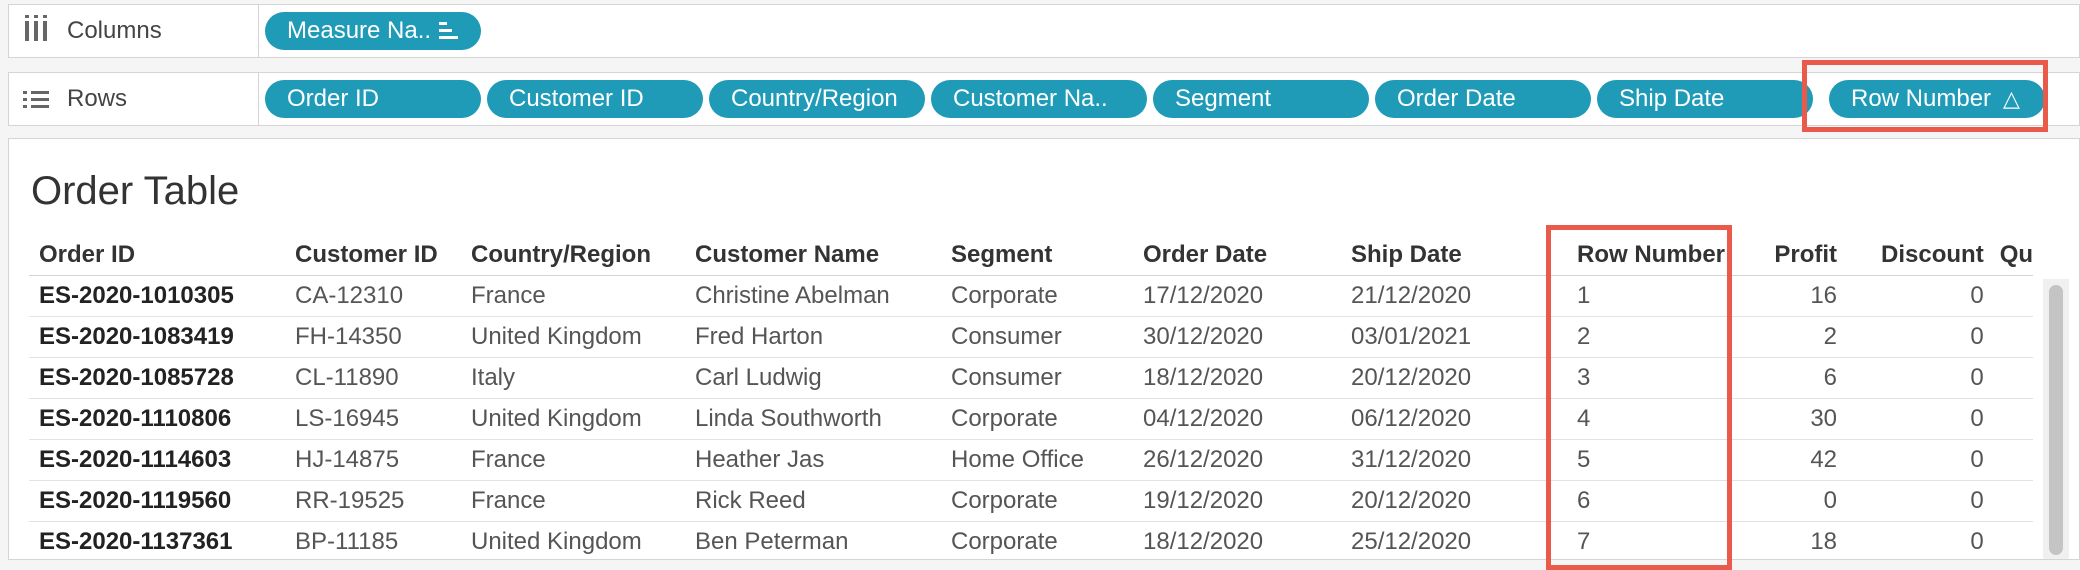 This screenshot has width=2080, height=570. Describe the element at coordinates (134, 99) in the screenshot. I see `rows-shelf-label: Rows` at that location.